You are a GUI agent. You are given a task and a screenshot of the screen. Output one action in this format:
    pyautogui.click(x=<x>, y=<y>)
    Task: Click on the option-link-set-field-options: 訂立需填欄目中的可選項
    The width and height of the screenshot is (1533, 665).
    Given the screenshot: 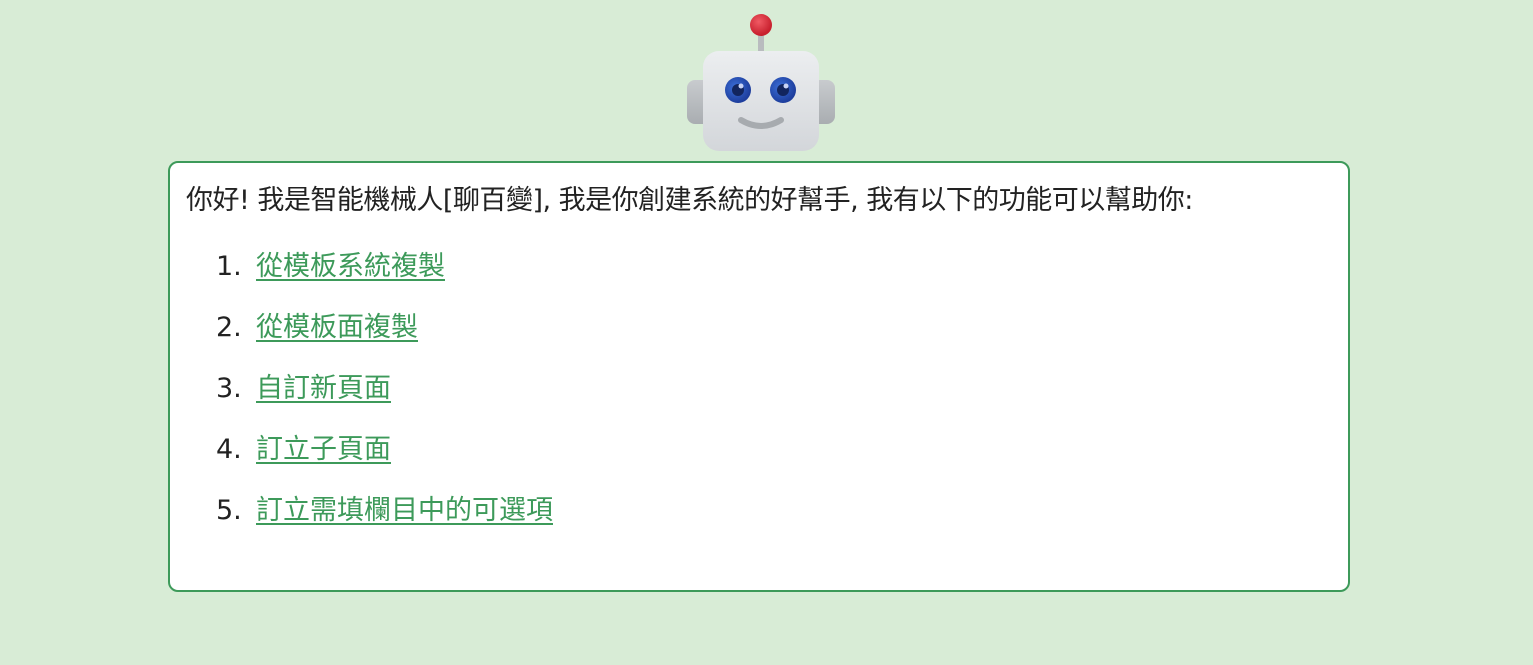 What is the action you would take?
    pyautogui.click(x=404, y=511)
    